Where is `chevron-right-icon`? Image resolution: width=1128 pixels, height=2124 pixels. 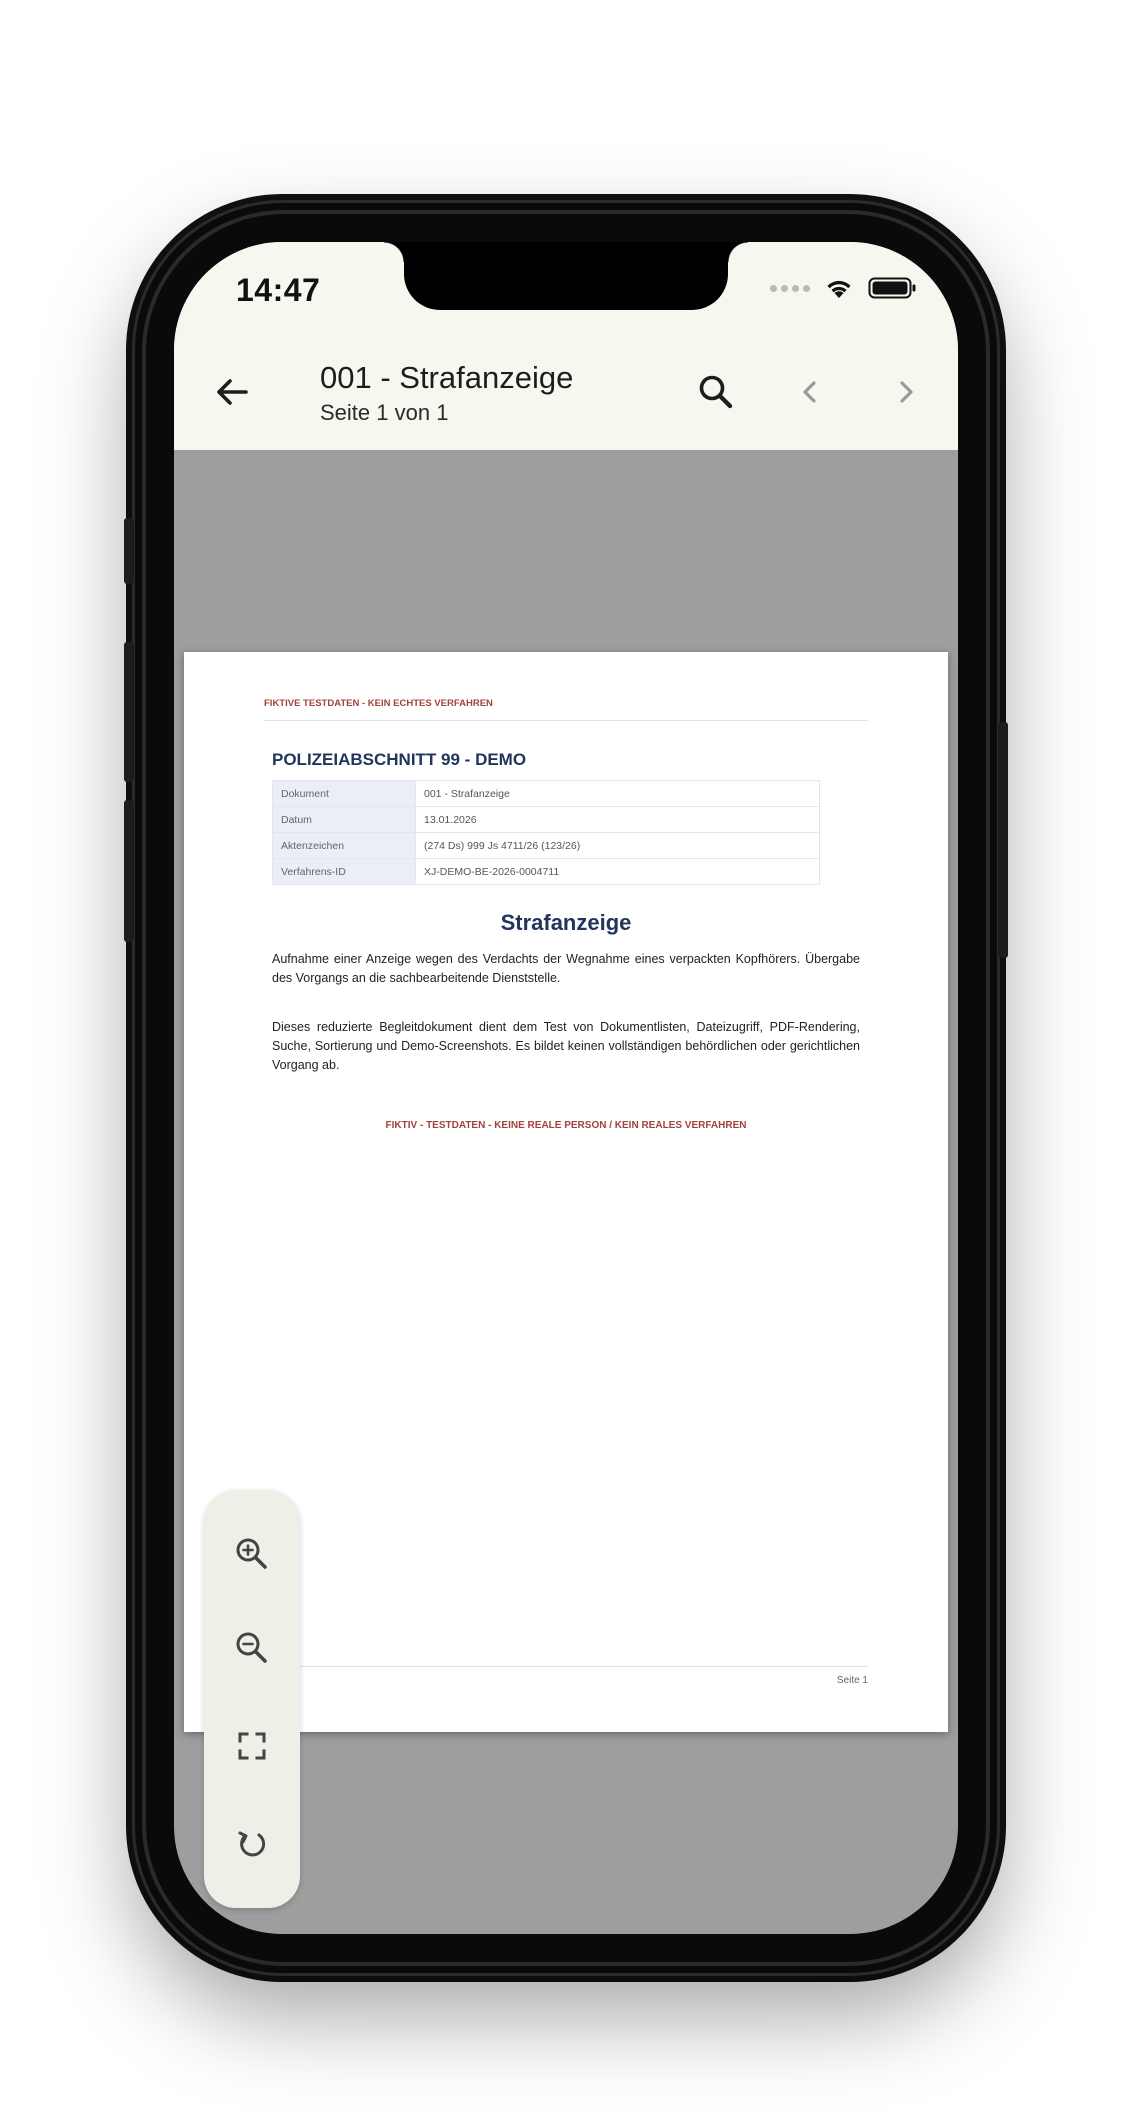
chevron-right-icon is located at coordinates (906, 392).